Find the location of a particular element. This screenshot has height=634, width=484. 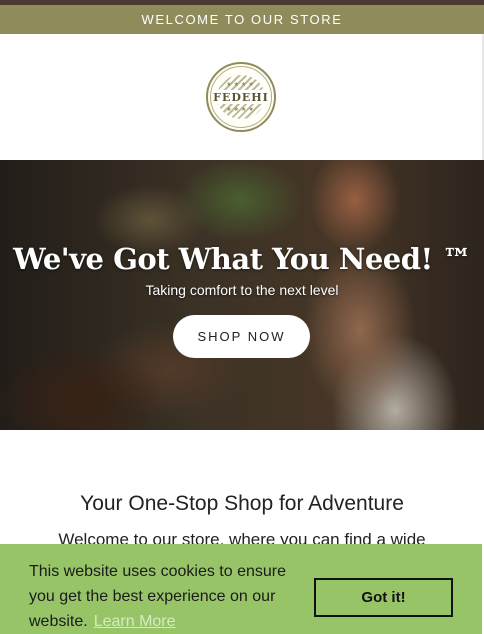

logo-stars-bottom: ★★★★ is located at coordinates (241, 110).